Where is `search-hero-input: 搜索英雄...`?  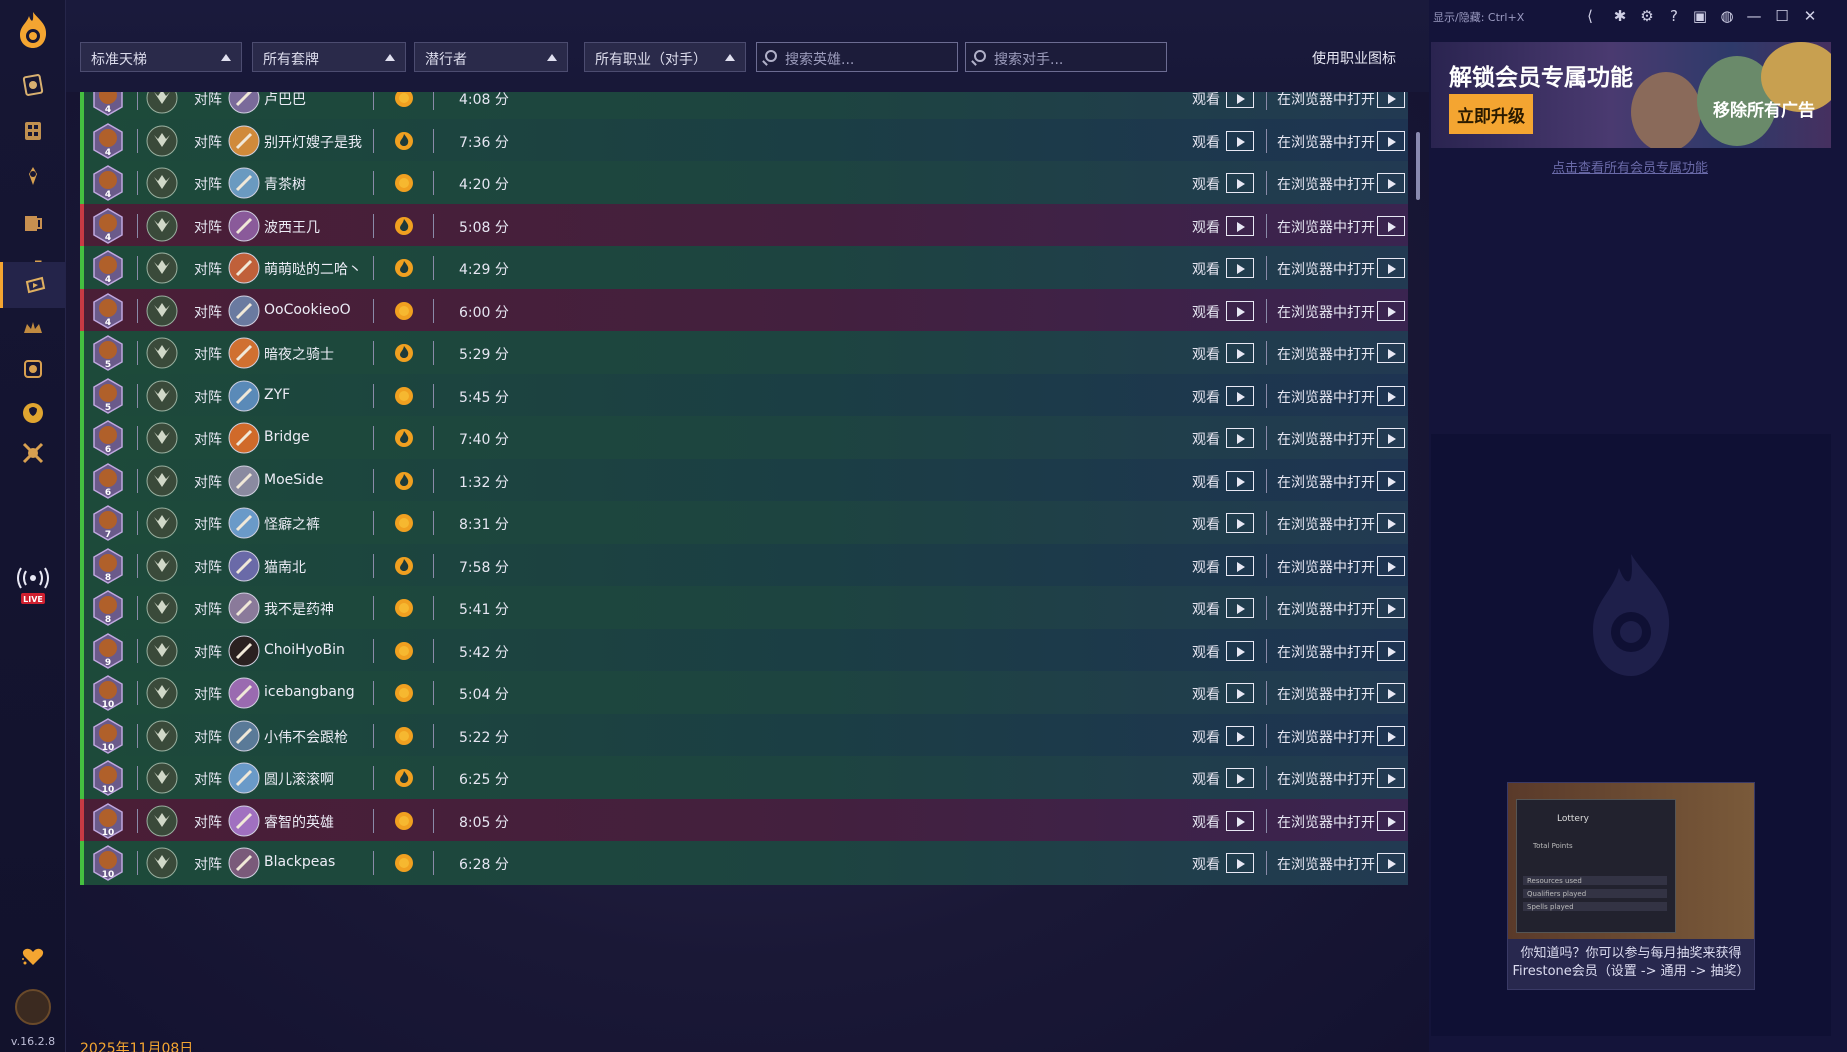 search-hero-input: 搜索英雄... is located at coordinates (857, 57).